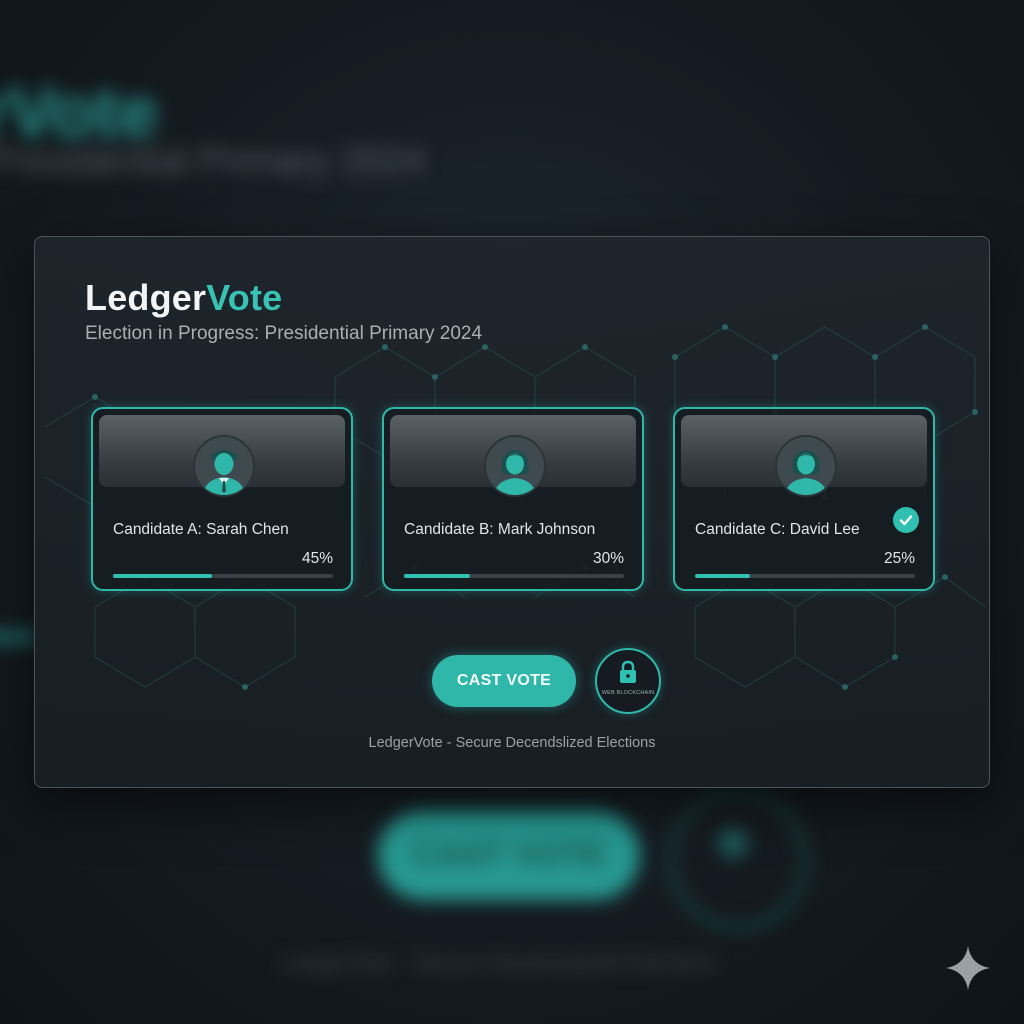 This screenshot has width=1024, height=1024. Describe the element at coordinates (224, 466) in the screenshot. I see `male-avatar-icon` at that location.